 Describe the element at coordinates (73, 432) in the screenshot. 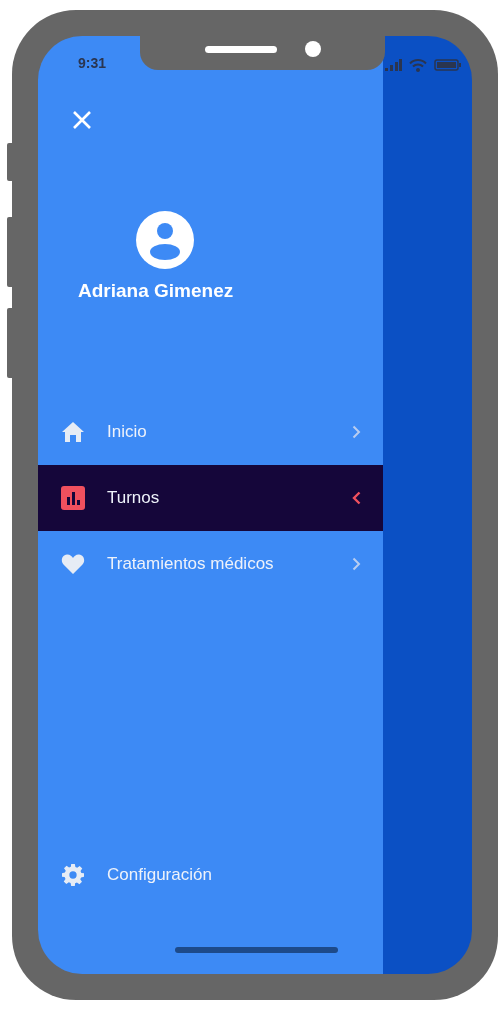

I see `home-icon` at that location.